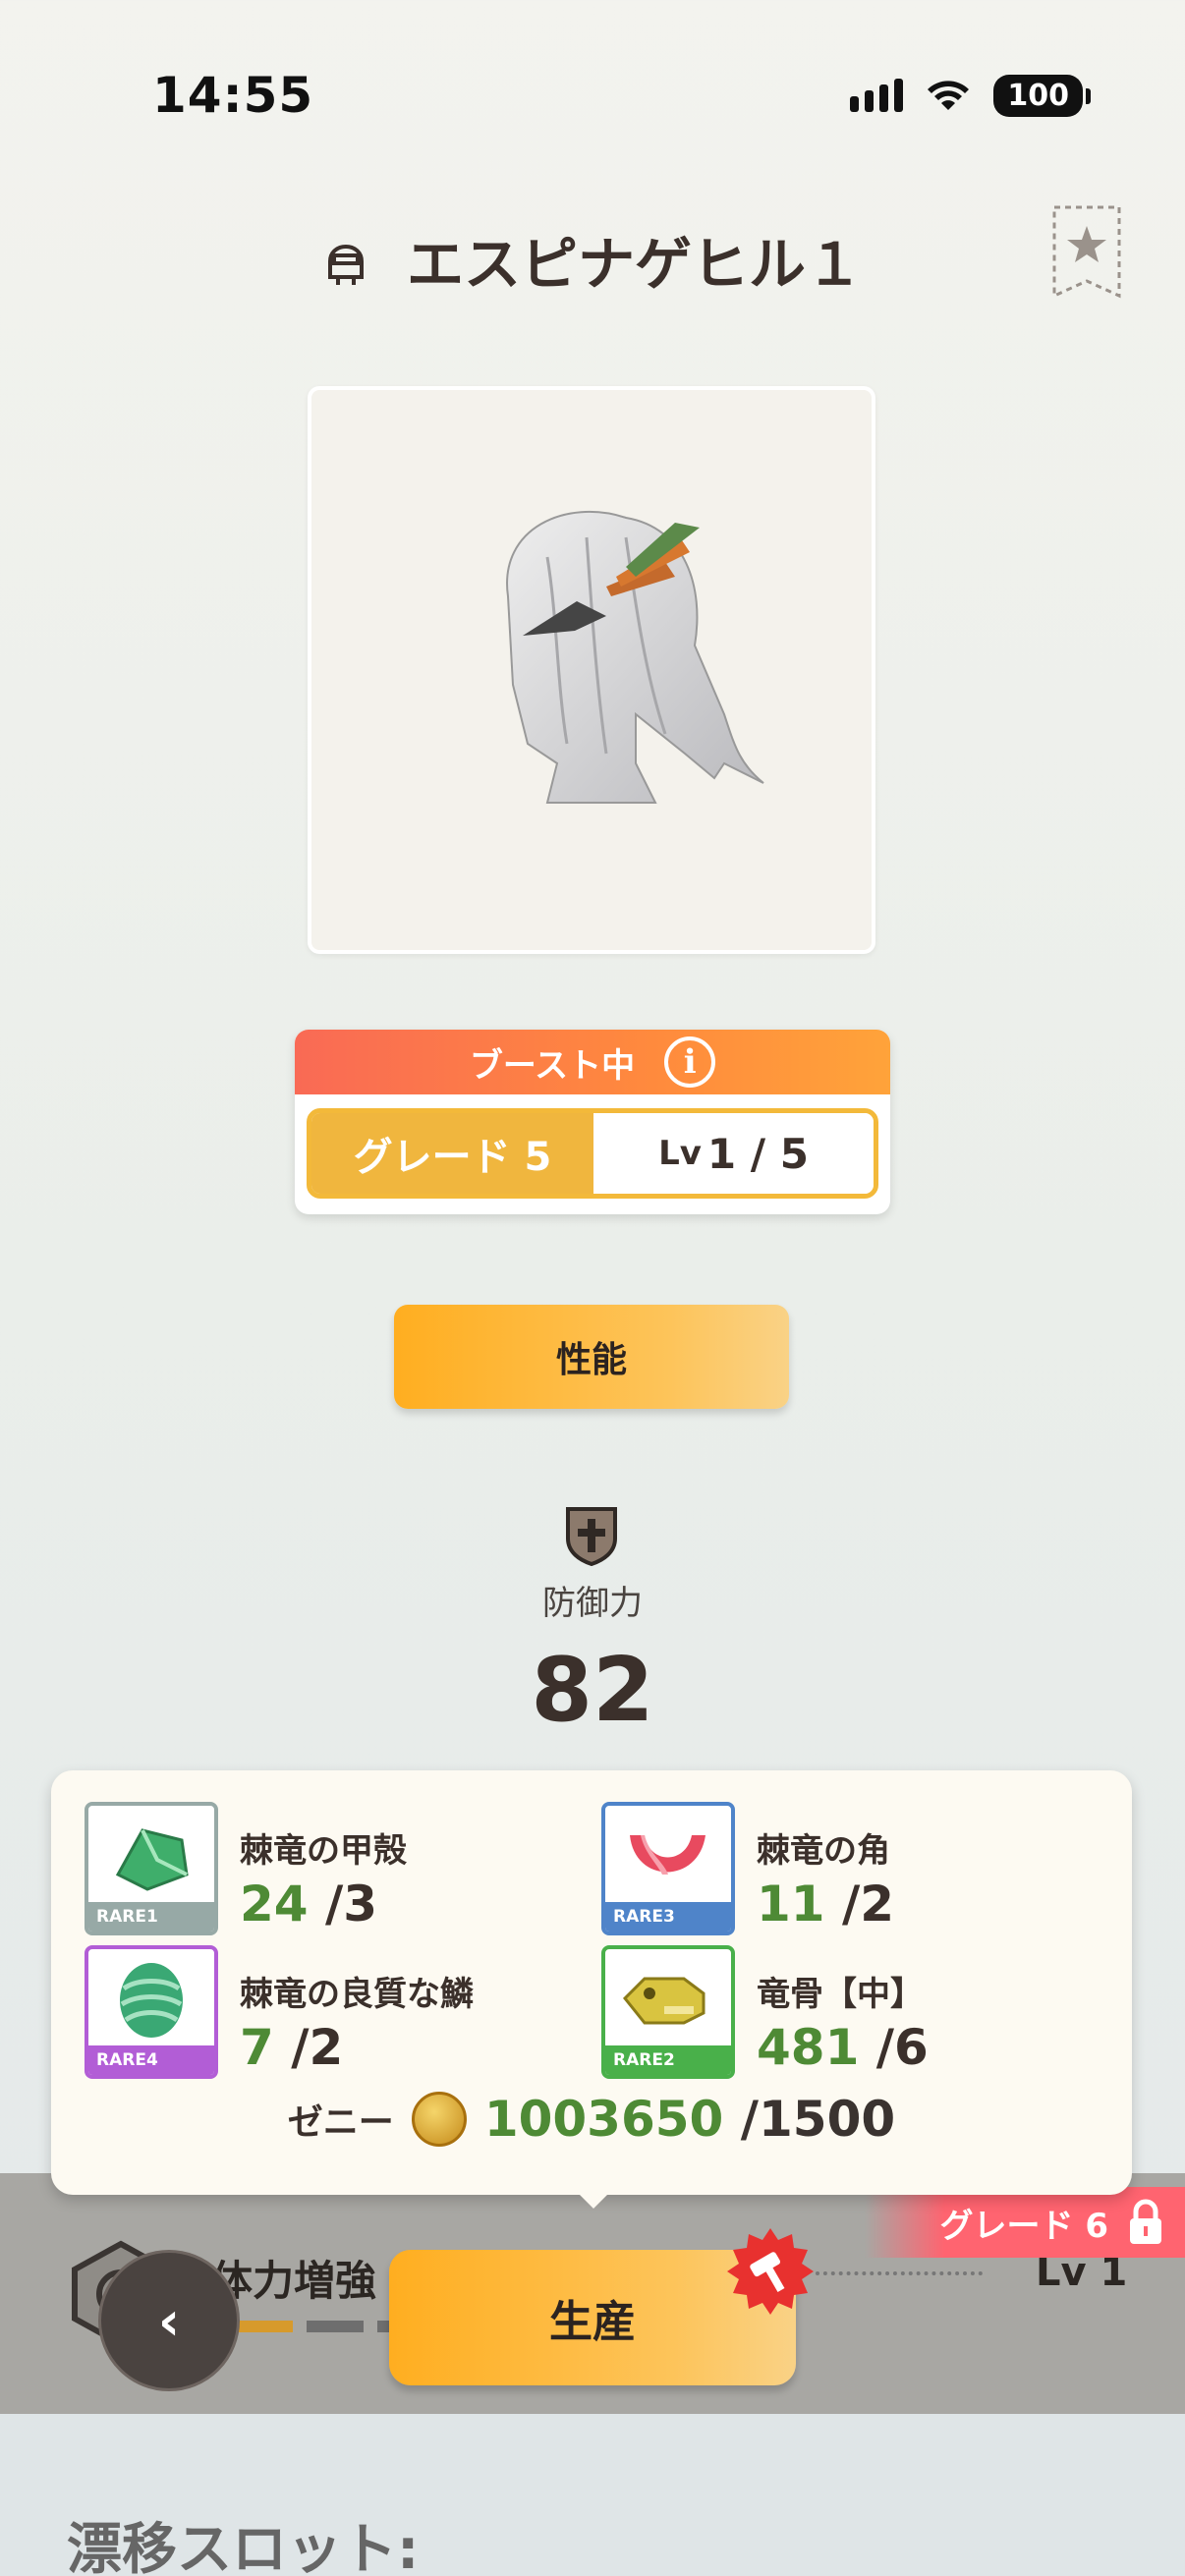  Describe the element at coordinates (757, 1153) in the screenshot. I see `level-value: 1 / 5` at that location.